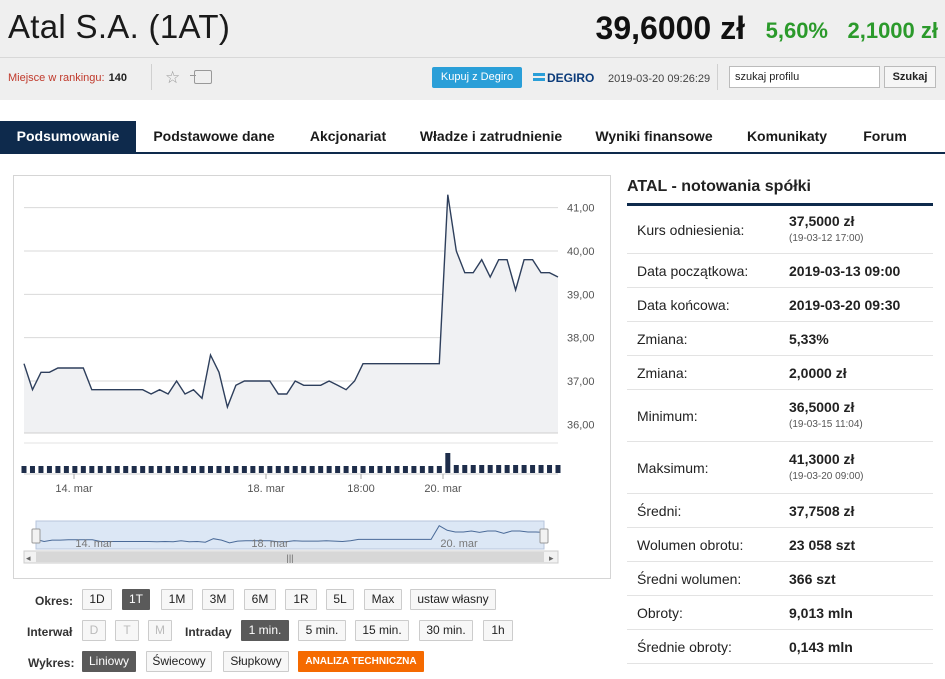 The height and width of the screenshot is (679, 945). I want to click on period-max-button: Max, so click(383, 599).